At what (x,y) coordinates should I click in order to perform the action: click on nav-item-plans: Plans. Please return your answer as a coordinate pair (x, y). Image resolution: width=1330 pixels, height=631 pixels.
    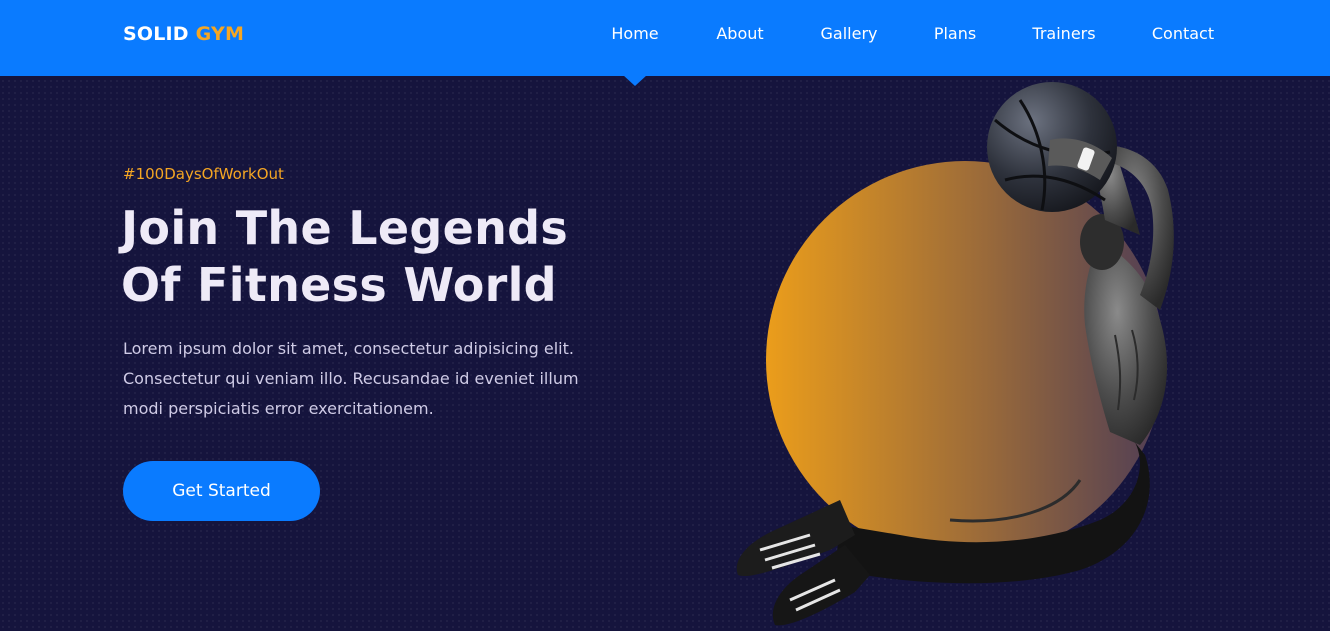
    Looking at the image, I should click on (955, 33).